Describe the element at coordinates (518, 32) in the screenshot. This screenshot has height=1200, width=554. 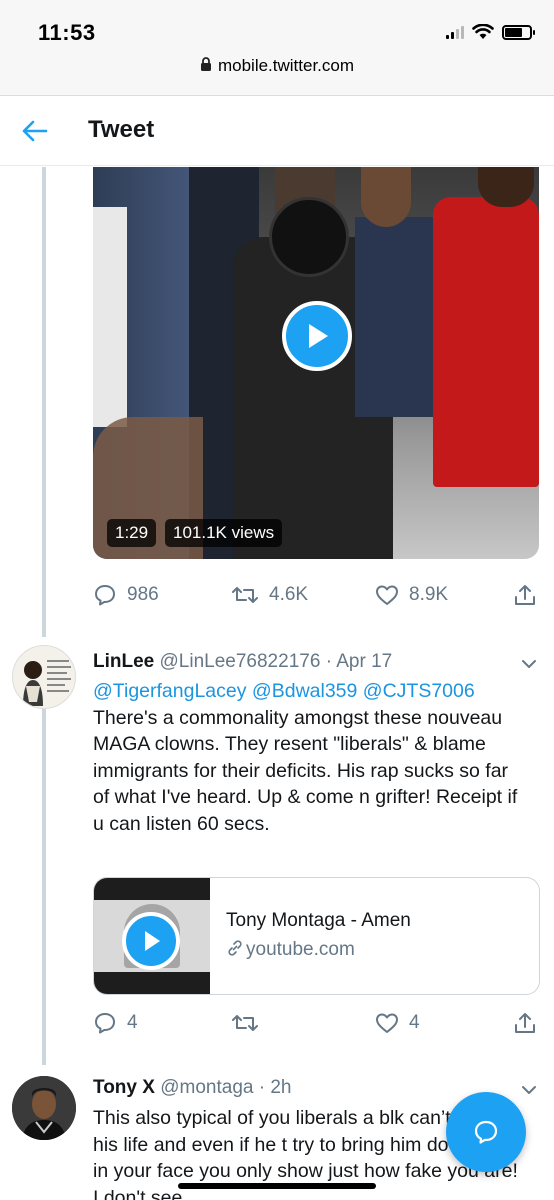
I see `battery-icon` at that location.